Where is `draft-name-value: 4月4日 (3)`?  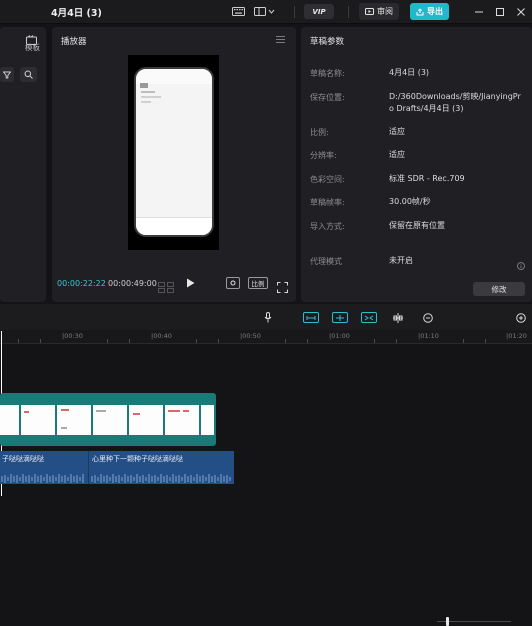 draft-name-value: 4月4日 (3) is located at coordinates (409, 72).